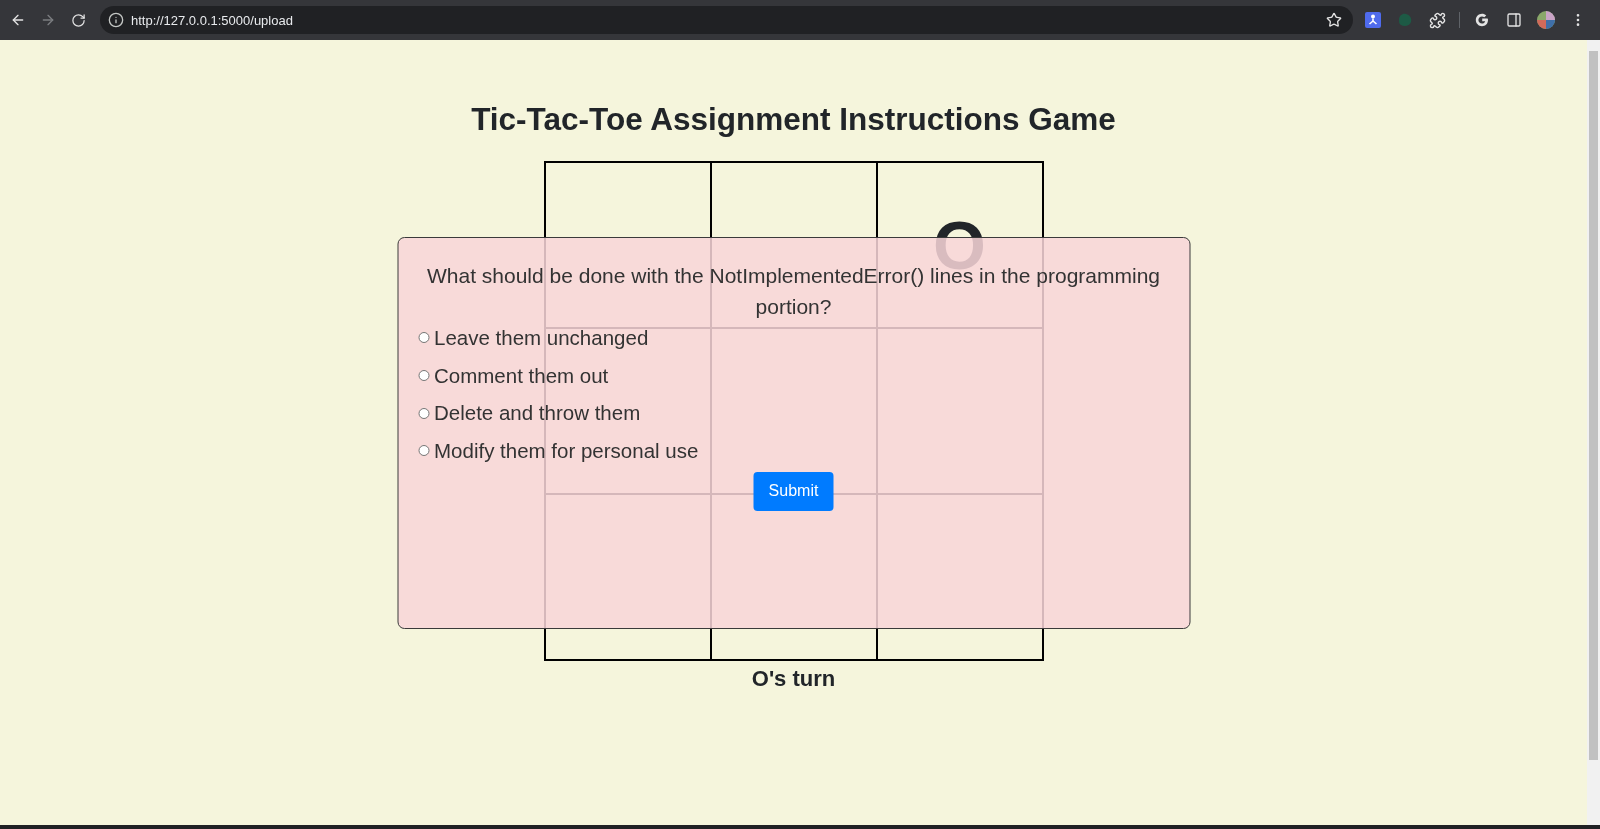 The height and width of the screenshot is (829, 1600). What do you see at coordinates (1482, 20) in the screenshot?
I see `g-logo-icon` at bounding box center [1482, 20].